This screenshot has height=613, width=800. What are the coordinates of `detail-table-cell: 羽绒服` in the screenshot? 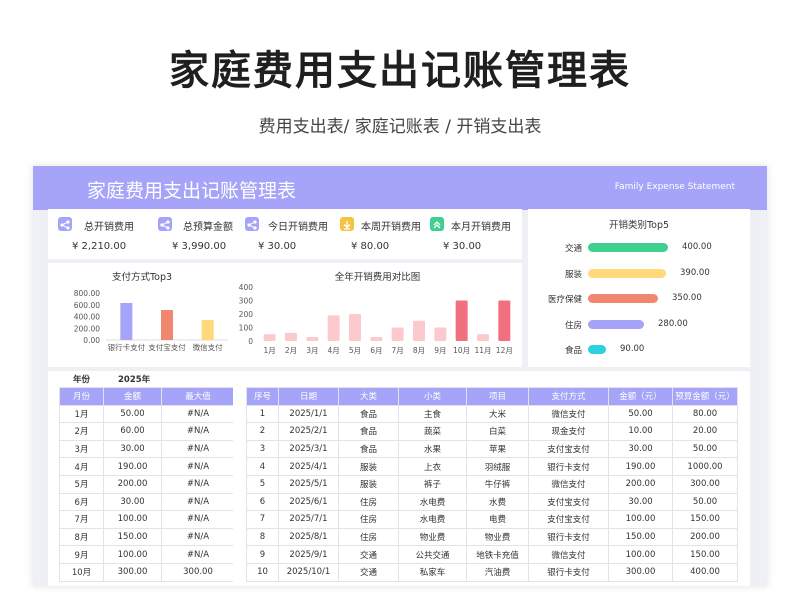 It's located at (497, 466).